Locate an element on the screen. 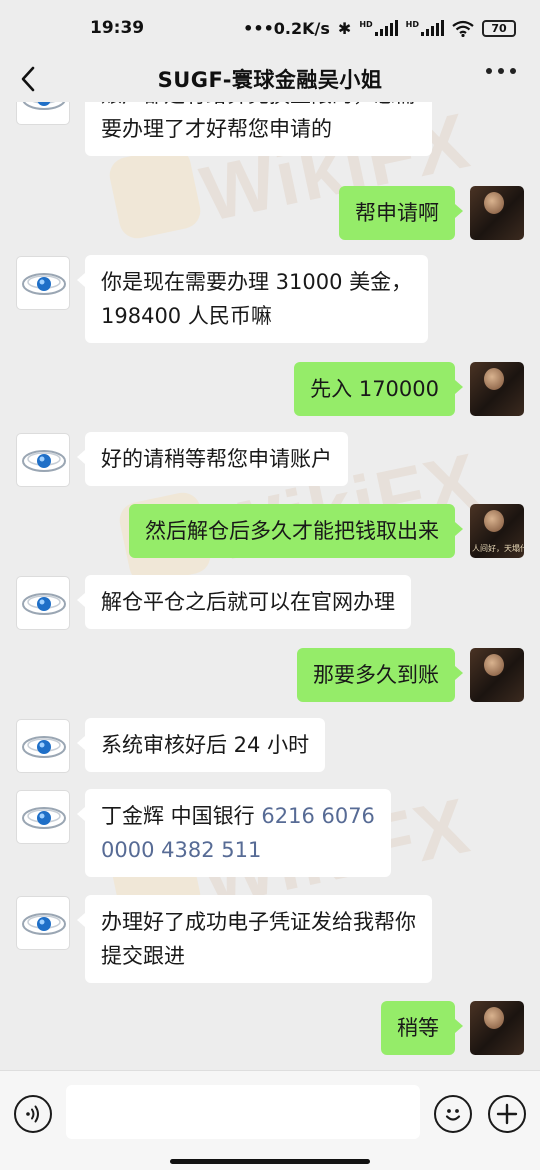 Image resolution: width=540 pixels, height=1170 pixels. battery-icon: 70 is located at coordinates (499, 28).